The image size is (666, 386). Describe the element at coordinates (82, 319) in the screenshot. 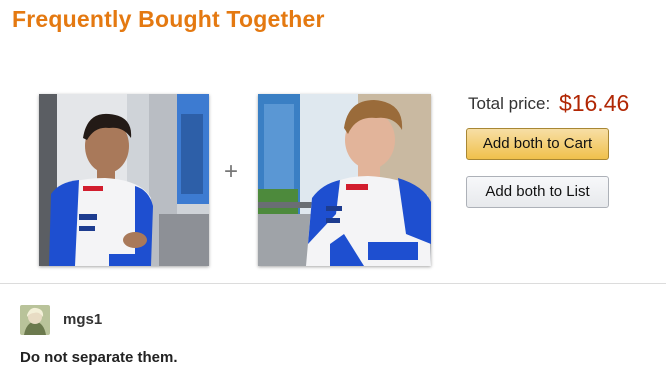

I see `comment-username: mgs1` at that location.